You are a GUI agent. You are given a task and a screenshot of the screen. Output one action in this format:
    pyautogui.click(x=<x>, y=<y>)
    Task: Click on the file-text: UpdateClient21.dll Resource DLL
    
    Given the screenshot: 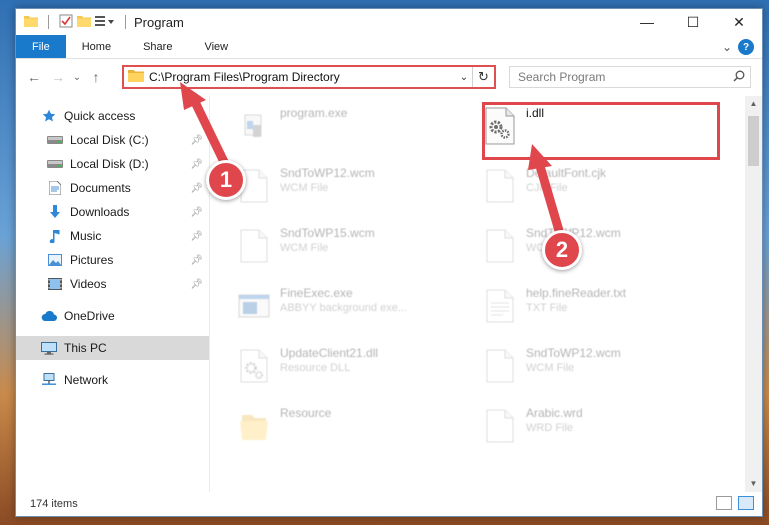 What is the action you would take?
    pyautogui.click(x=329, y=359)
    